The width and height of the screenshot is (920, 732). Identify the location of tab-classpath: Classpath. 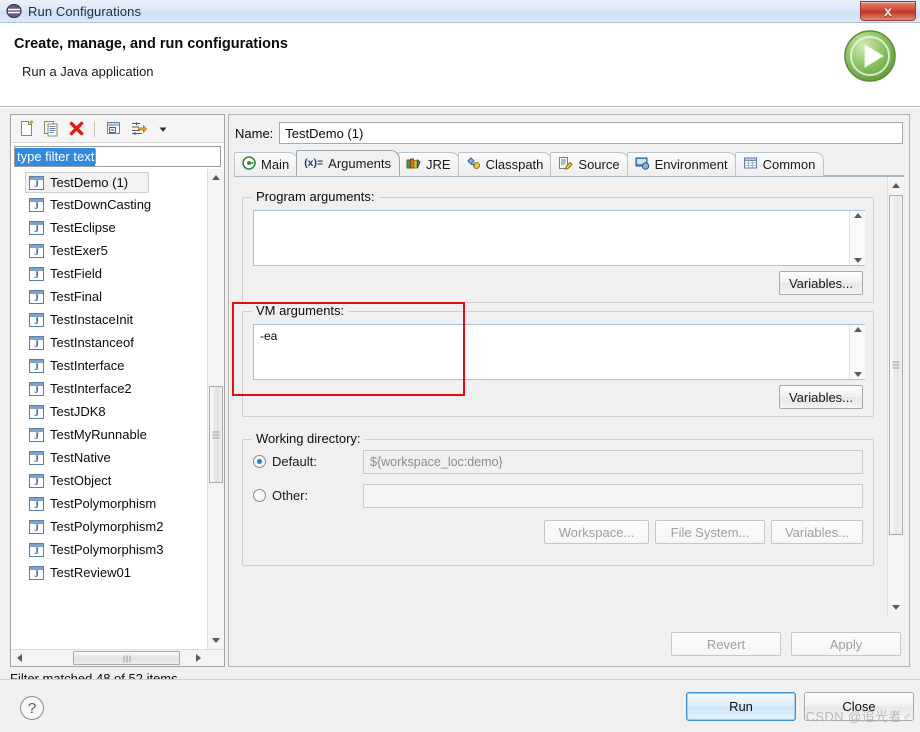
(505, 164).